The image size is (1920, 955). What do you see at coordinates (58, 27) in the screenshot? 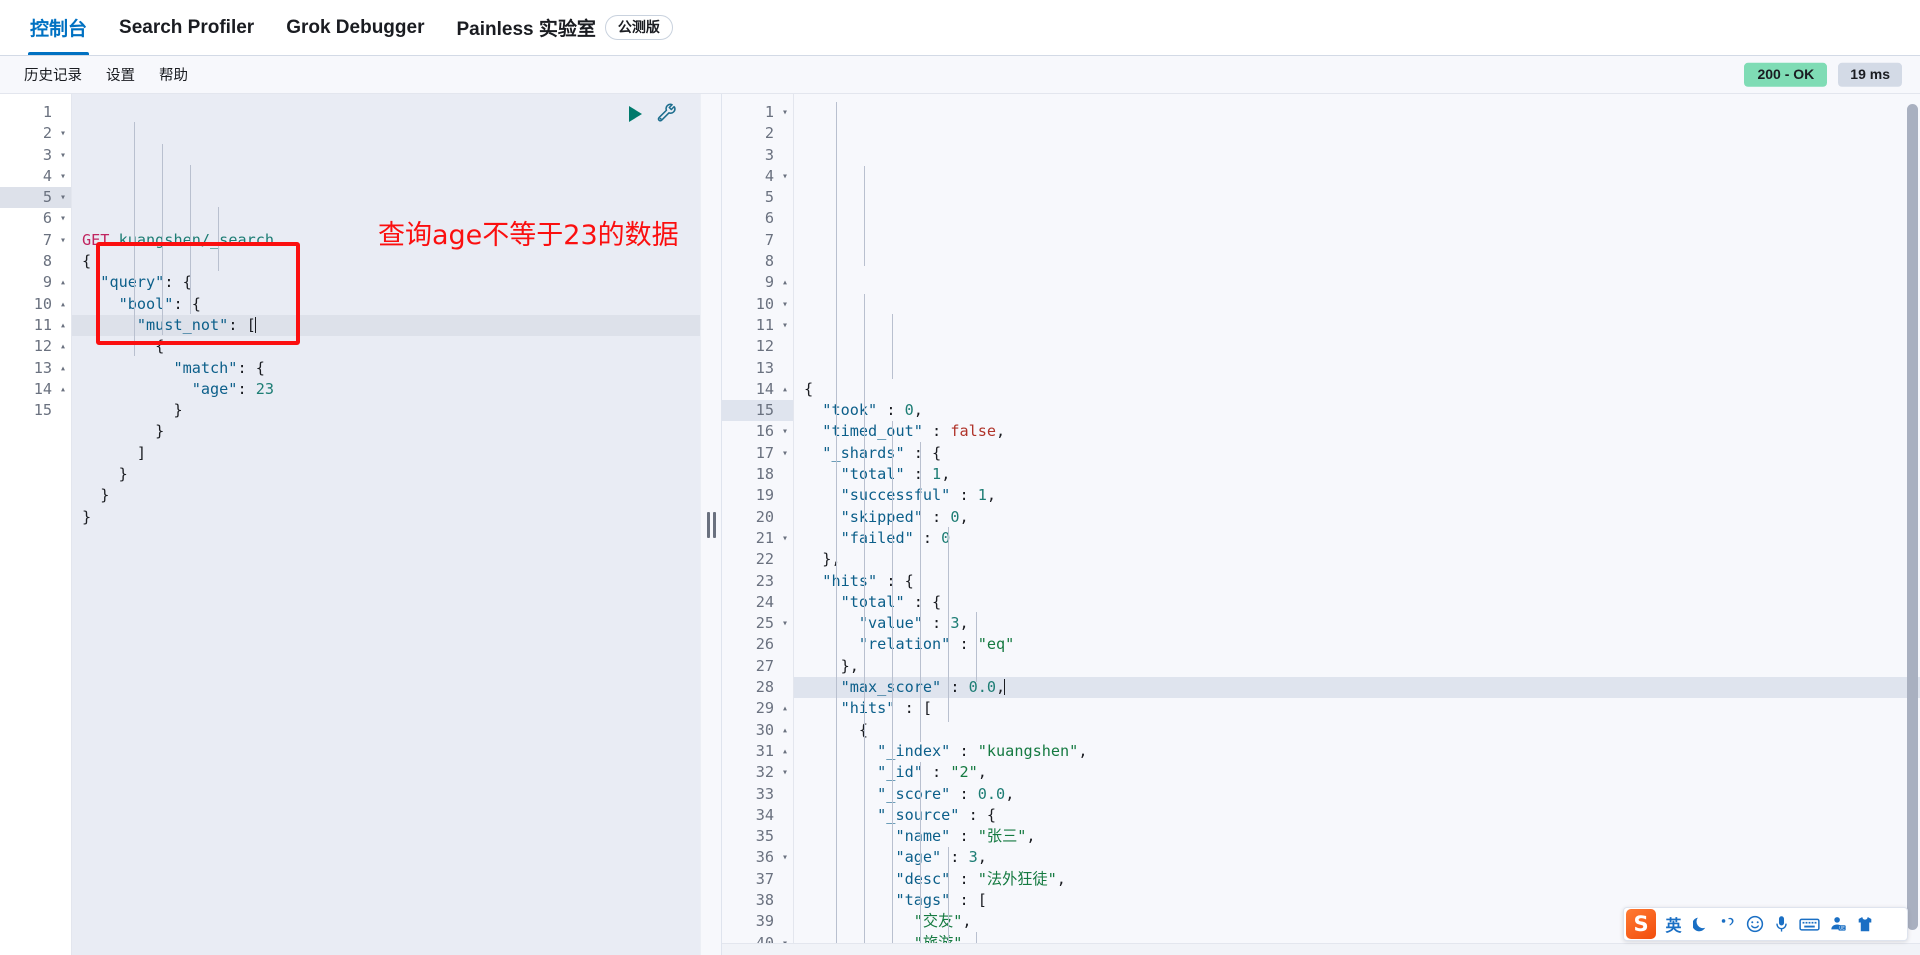
I see `tab-console: 控制台` at bounding box center [58, 27].